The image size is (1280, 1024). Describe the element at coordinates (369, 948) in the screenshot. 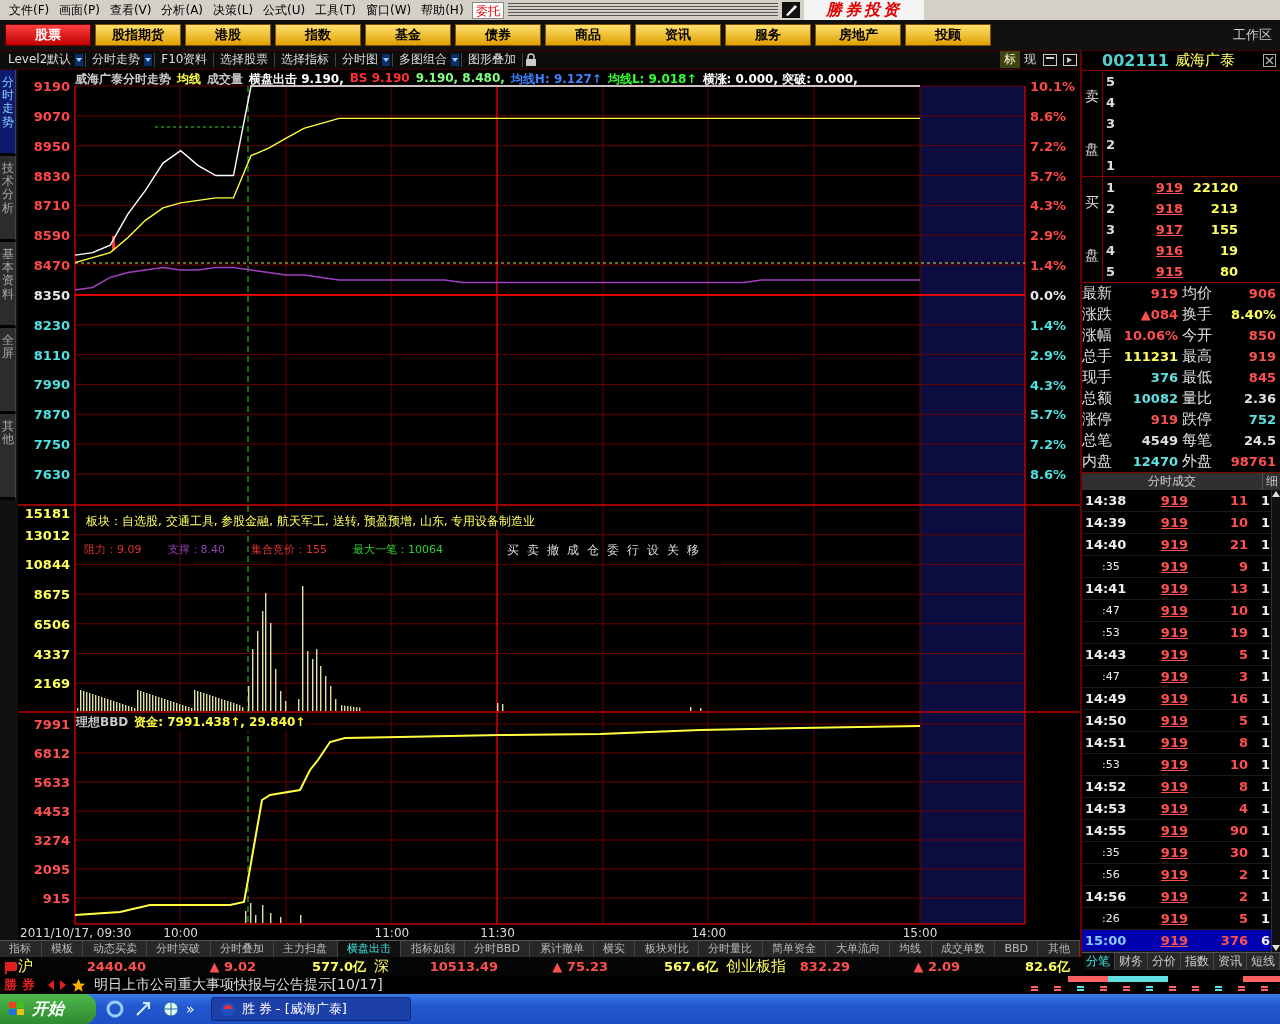

I see `indicator-tab: 横盘出击` at that location.